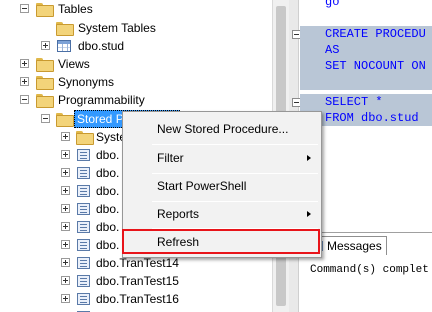 This screenshot has height=312, width=432. I want to click on code-text: AS, so click(332, 50).